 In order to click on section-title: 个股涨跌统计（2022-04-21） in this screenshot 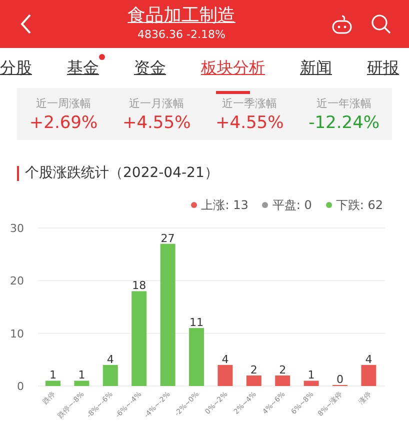, I will do `click(121, 173)`.